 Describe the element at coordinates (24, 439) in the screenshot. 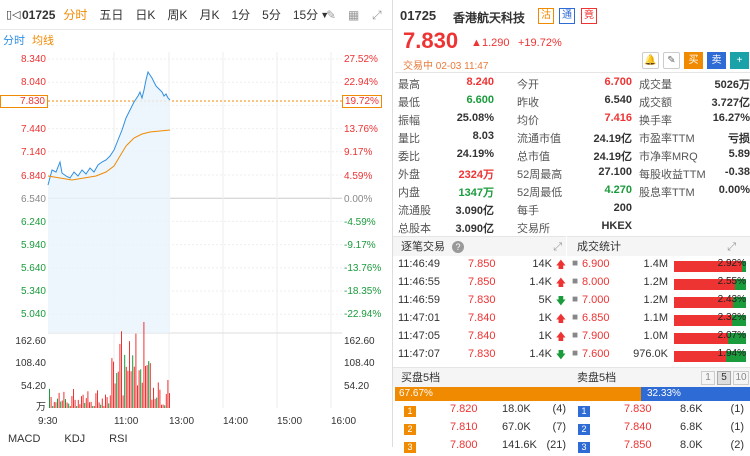

I see `tab-macd: MACD` at that location.